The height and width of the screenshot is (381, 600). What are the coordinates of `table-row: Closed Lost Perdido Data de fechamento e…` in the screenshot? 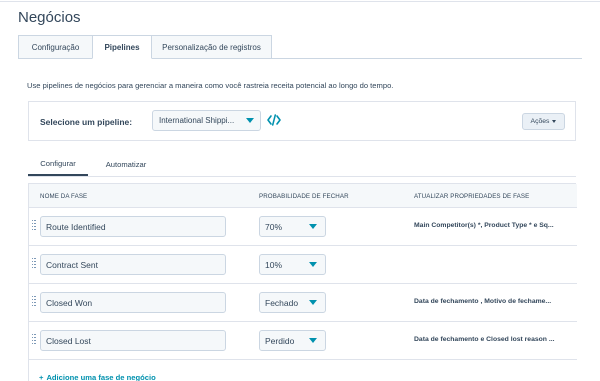 It's located at (303, 341).